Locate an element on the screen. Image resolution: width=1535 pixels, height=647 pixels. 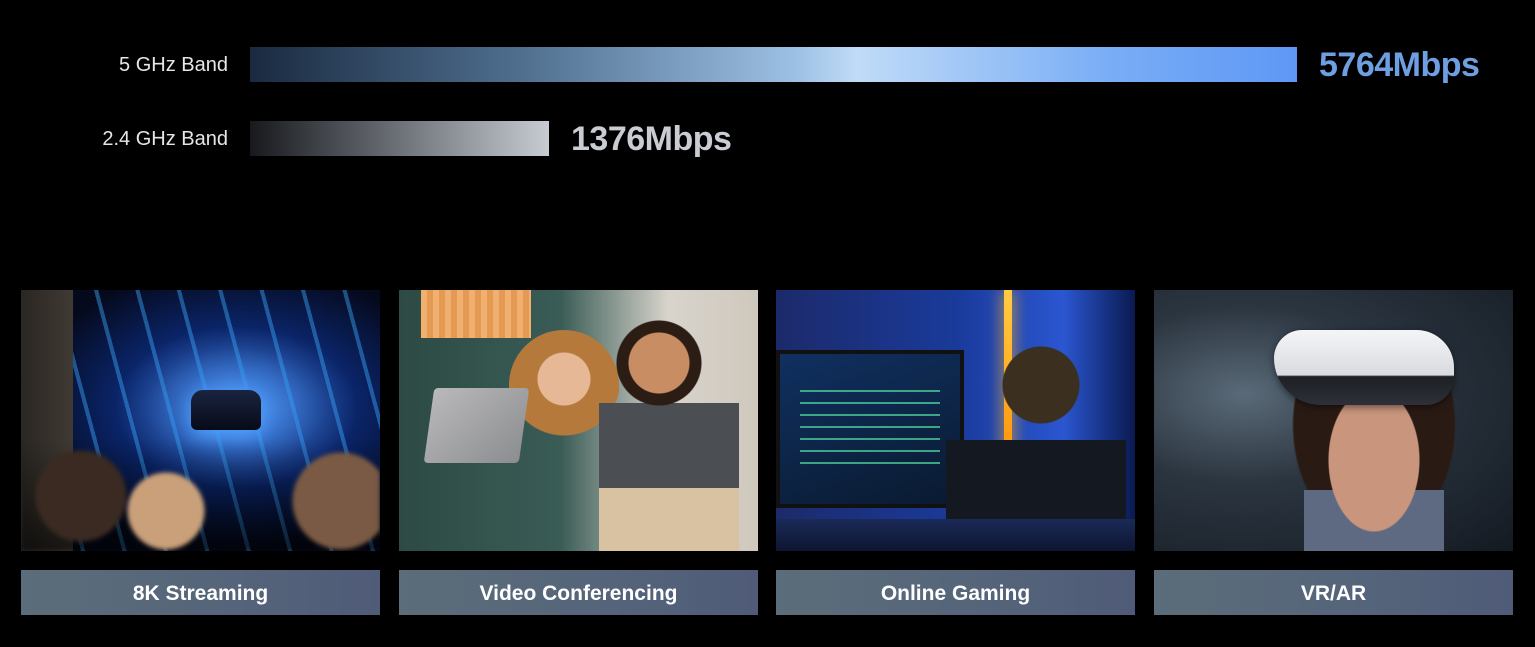
use-case-card-streaming: 8K Streaming is located at coordinates (200, 452).